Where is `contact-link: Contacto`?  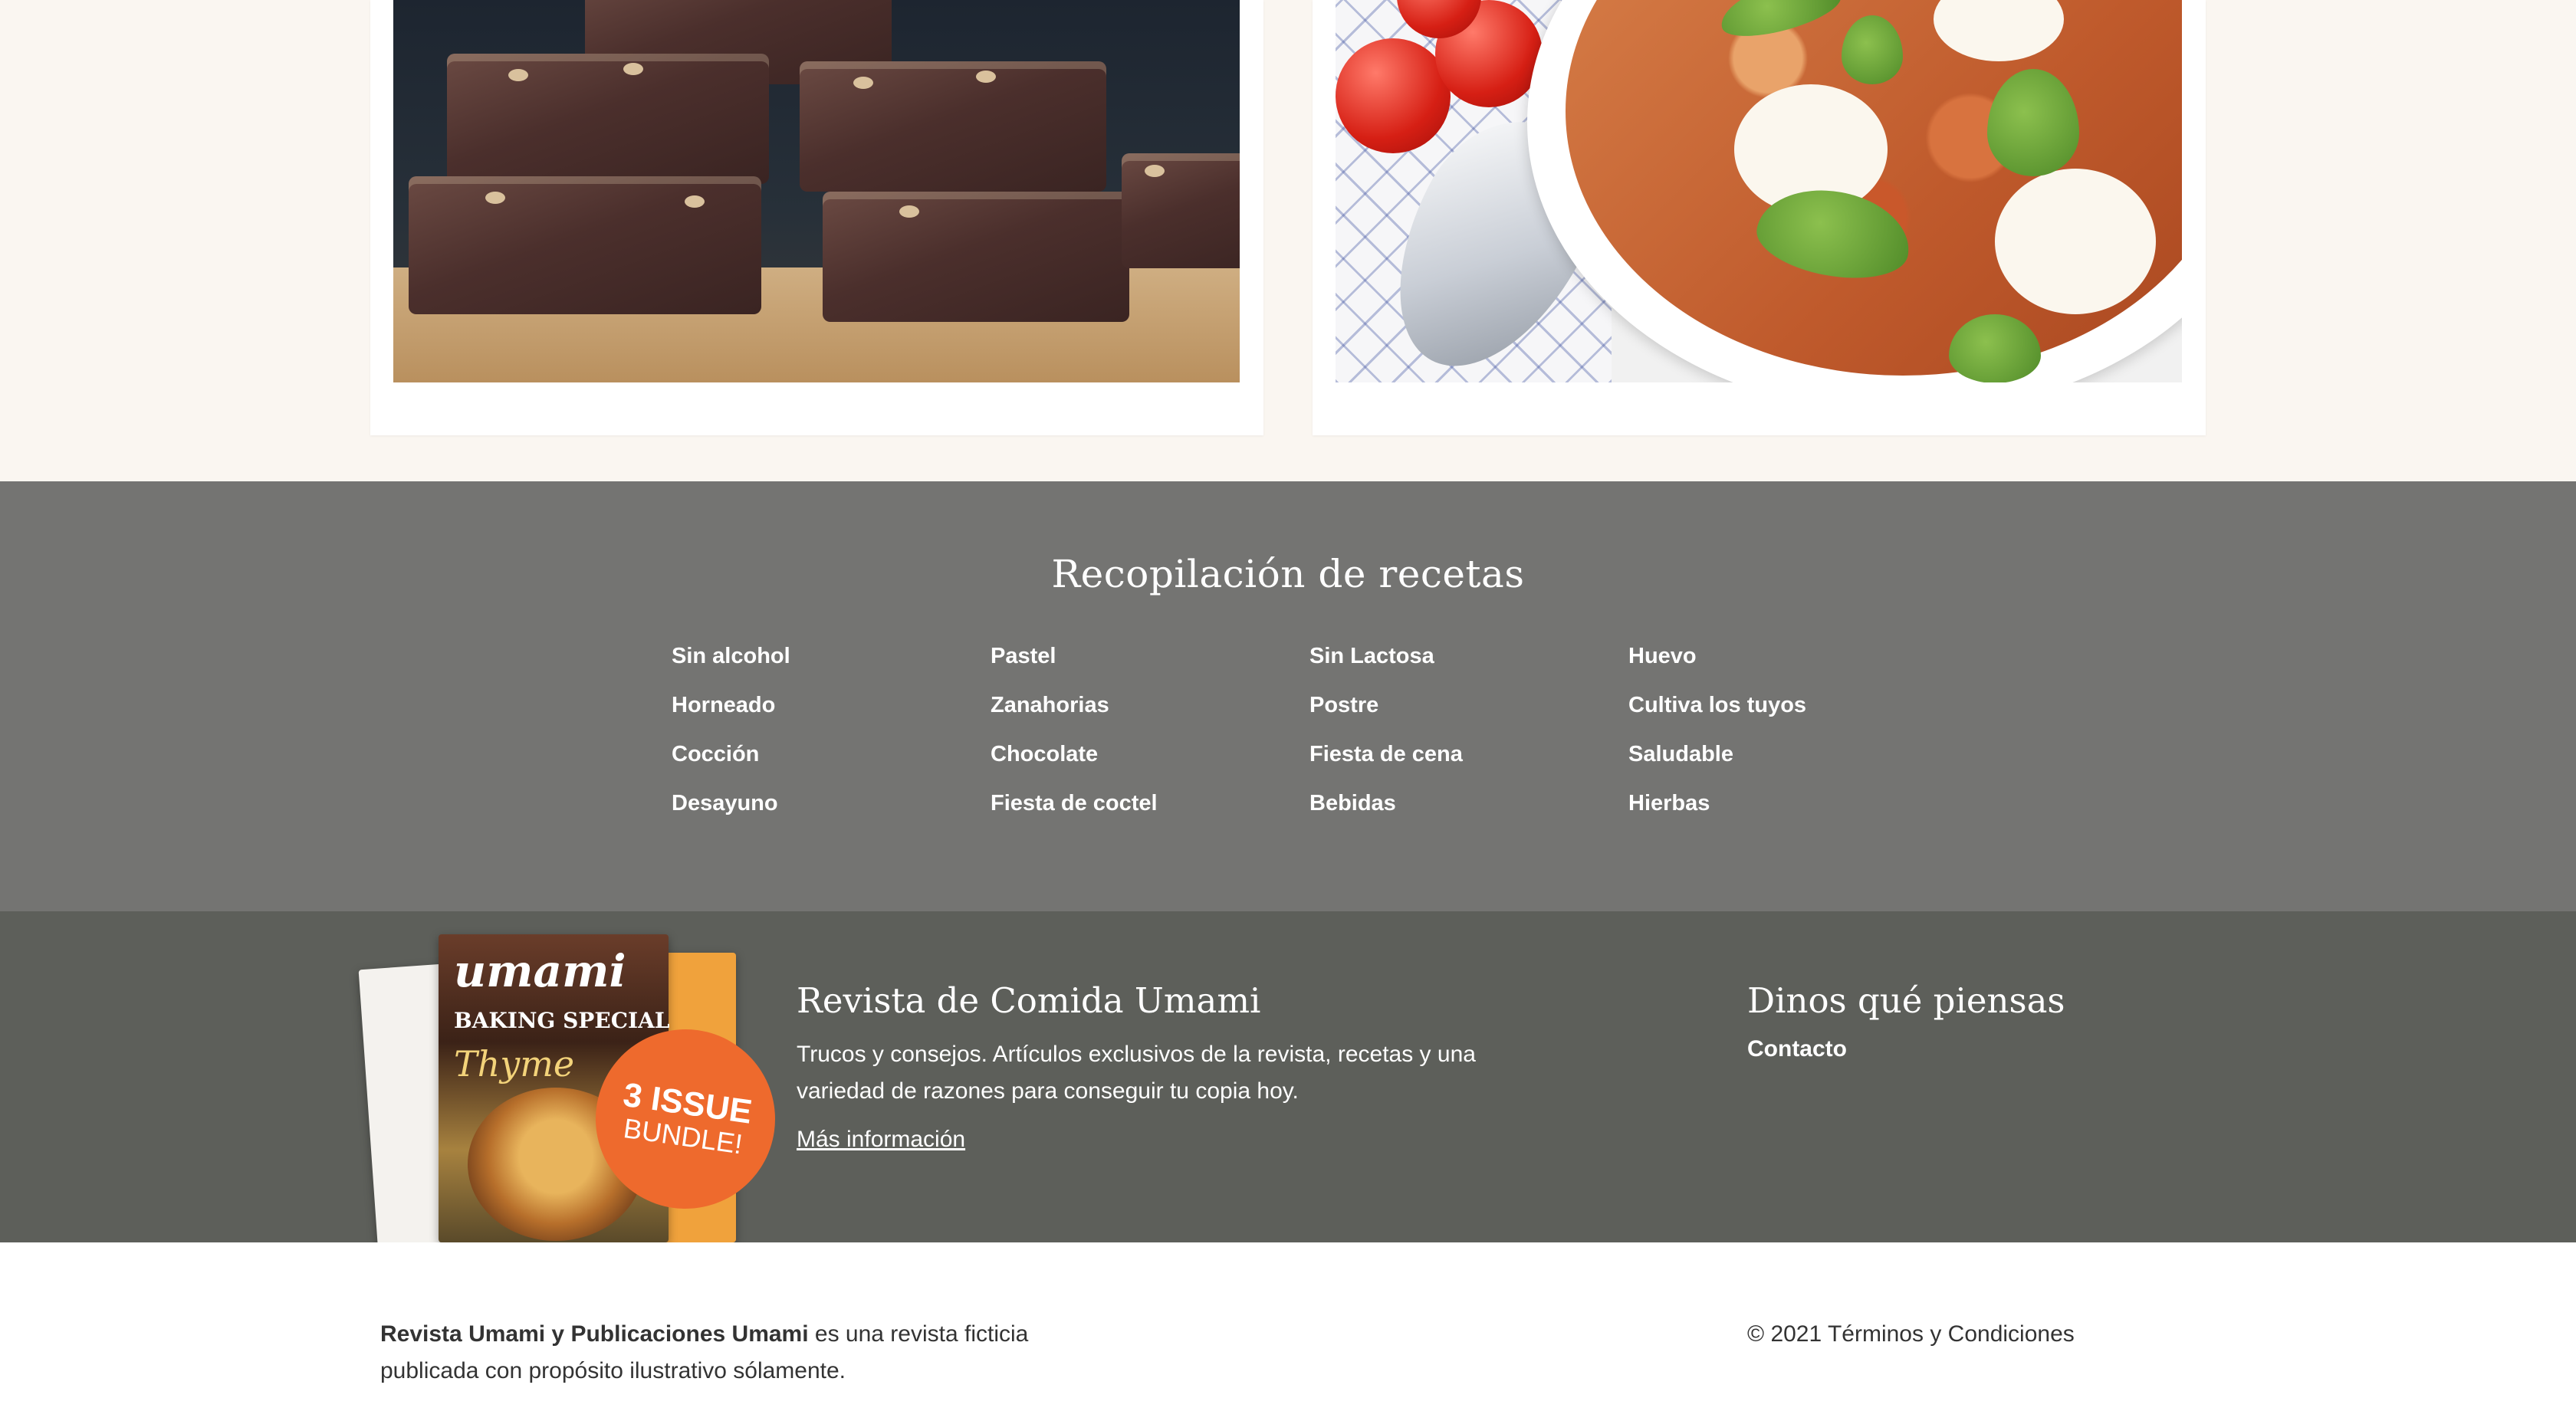 contact-link: Contacto is located at coordinates (1797, 1049).